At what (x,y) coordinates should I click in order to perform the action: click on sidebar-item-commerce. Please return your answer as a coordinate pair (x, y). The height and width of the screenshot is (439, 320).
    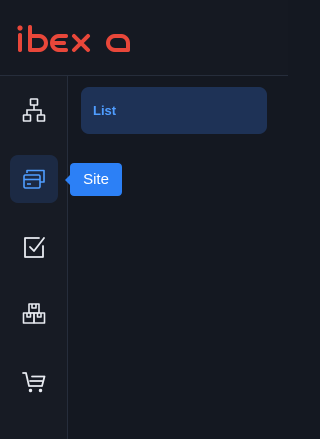
    Looking at the image, I should click on (34, 382).